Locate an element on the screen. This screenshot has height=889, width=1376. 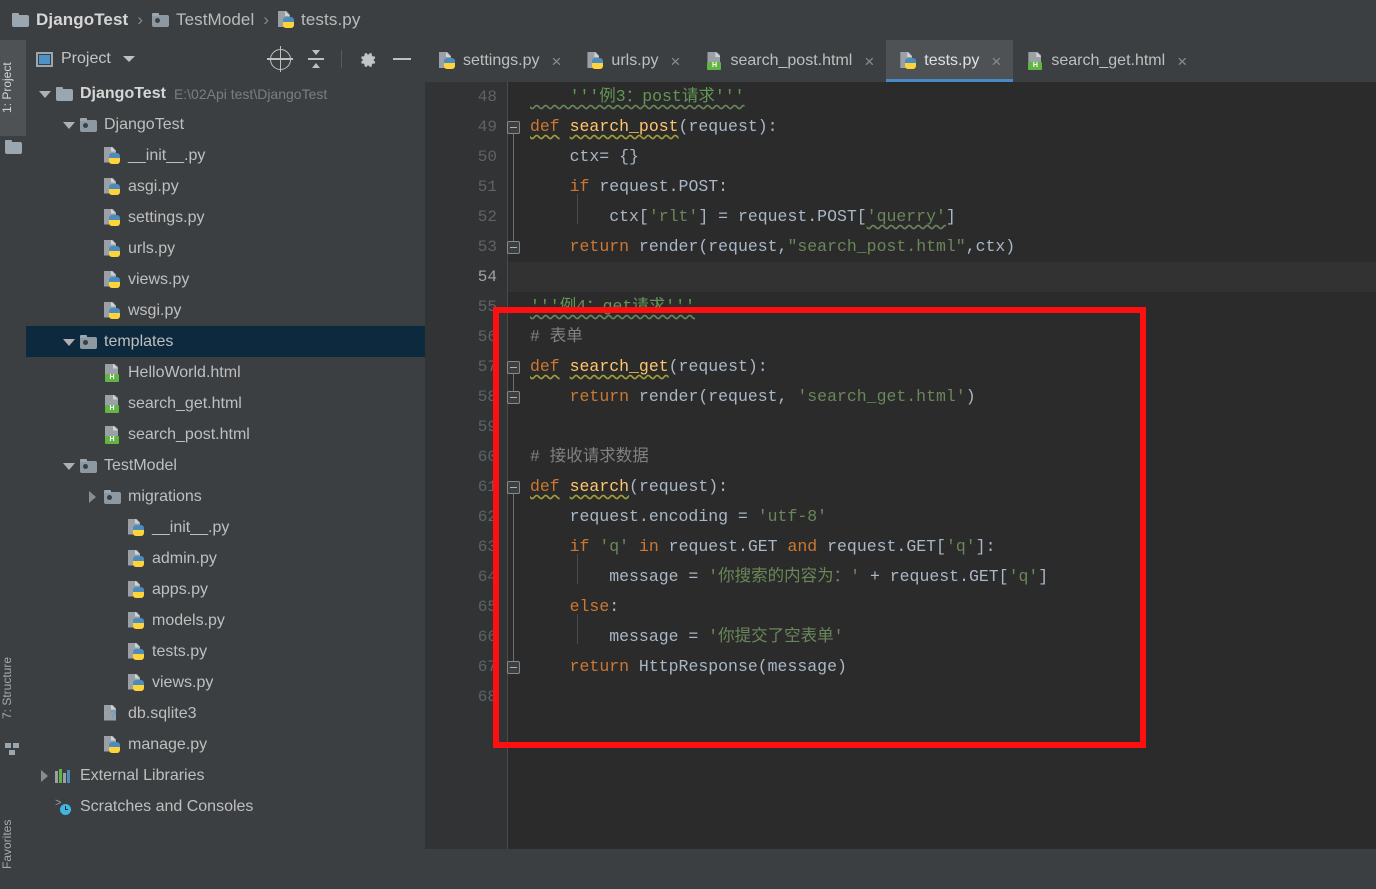
locate-target-icon is located at coordinates (280, 58).